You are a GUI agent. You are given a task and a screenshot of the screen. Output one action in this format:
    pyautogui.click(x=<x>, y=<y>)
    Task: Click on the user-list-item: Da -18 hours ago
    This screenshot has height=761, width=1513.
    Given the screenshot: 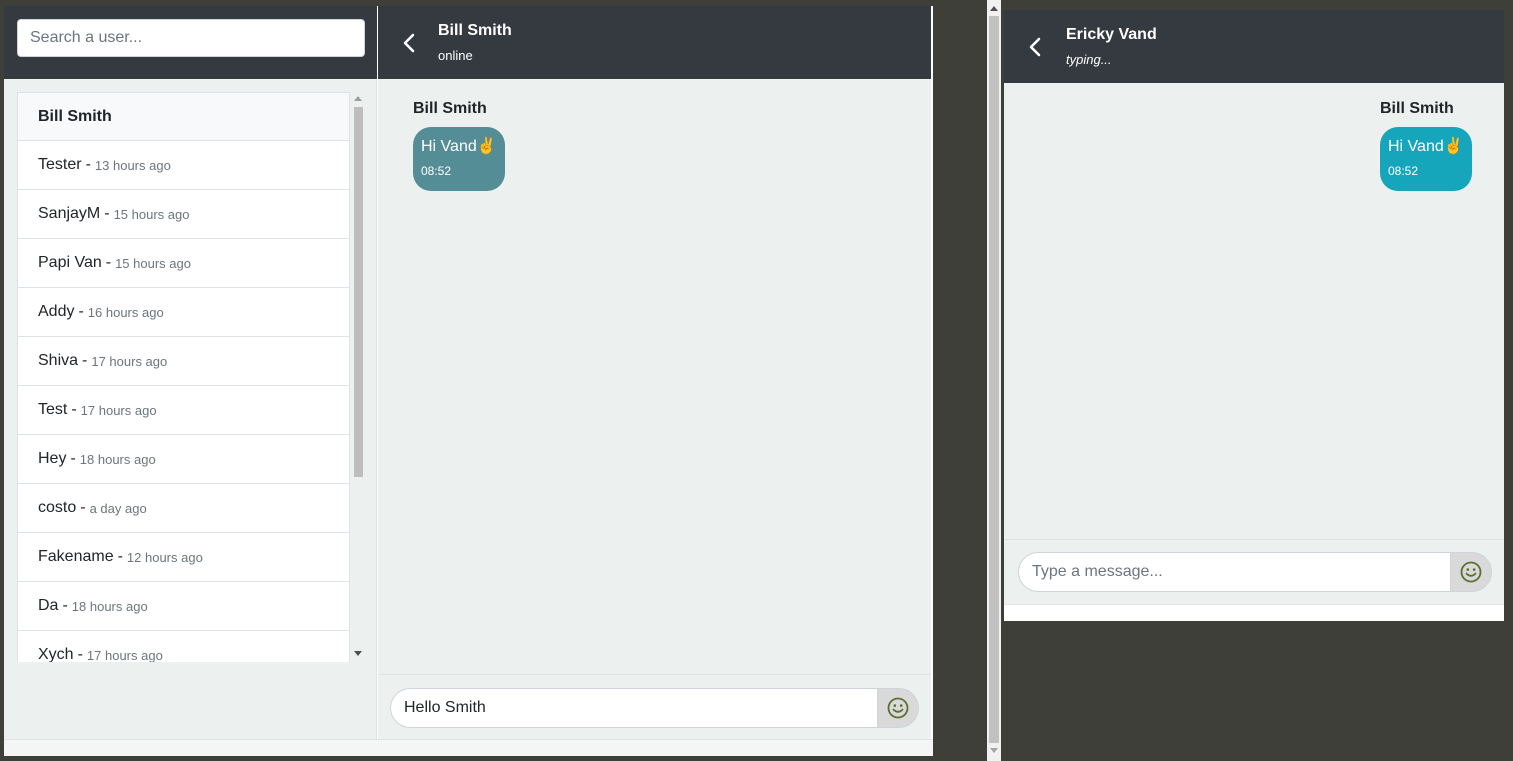 What is the action you would take?
    pyautogui.click(x=183, y=606)
    